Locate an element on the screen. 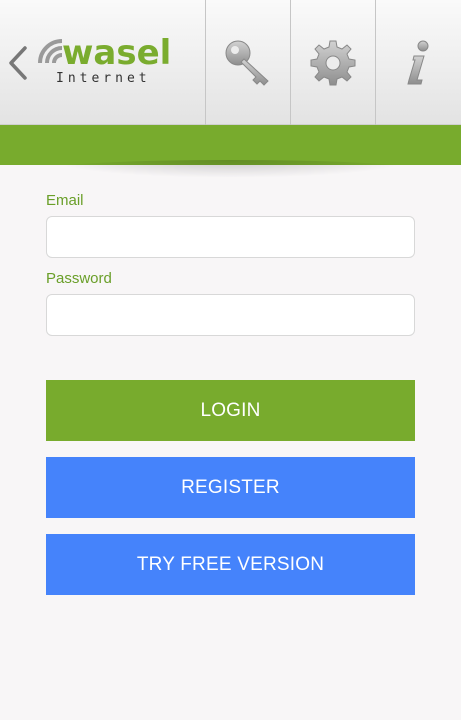  register-button: REGISTER is located at coordinates (230, 487).